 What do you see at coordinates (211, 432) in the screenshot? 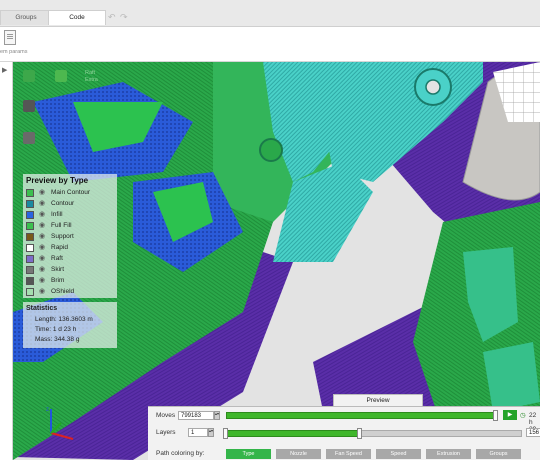
I see `layers-start-spinner: ▴▾` at bounding box center [211, 432].